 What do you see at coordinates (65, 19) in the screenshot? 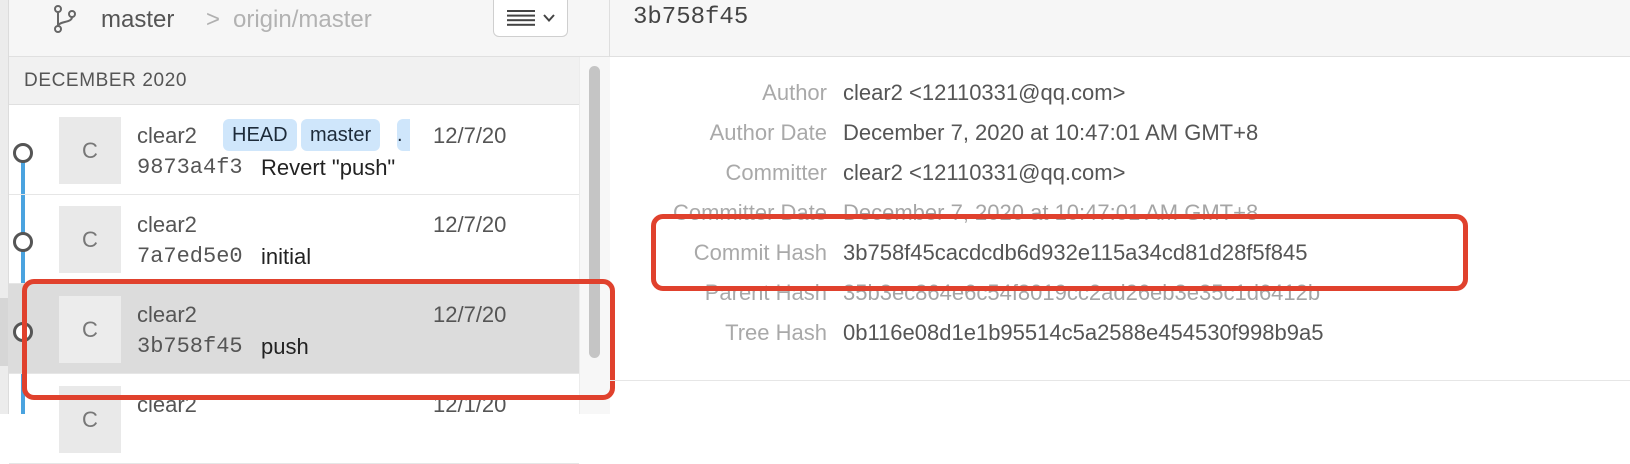
I see `branch-icon` at bounding box center [65, 19].